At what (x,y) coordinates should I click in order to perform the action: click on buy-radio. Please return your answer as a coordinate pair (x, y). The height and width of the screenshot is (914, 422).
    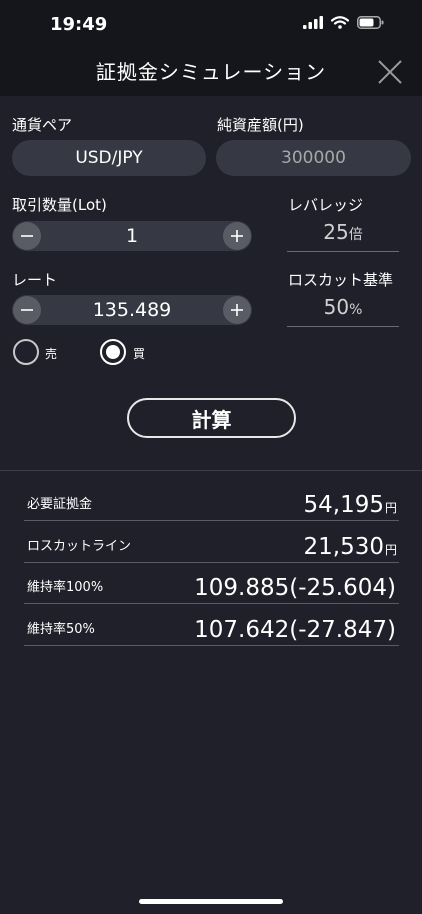
    Looking at the image, I should click on (113, 352).